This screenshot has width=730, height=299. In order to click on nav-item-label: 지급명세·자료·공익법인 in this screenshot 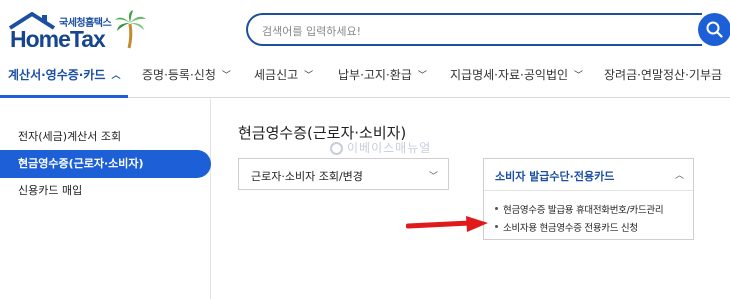, I will do `click(509, 75)`.